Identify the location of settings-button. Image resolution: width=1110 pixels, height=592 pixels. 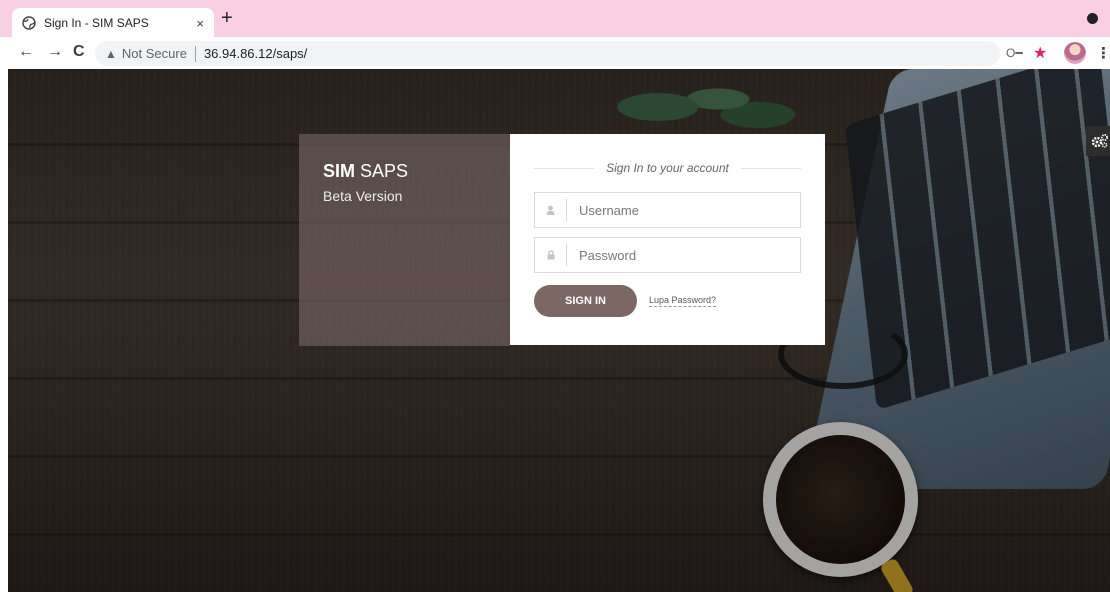
(1098, 141).